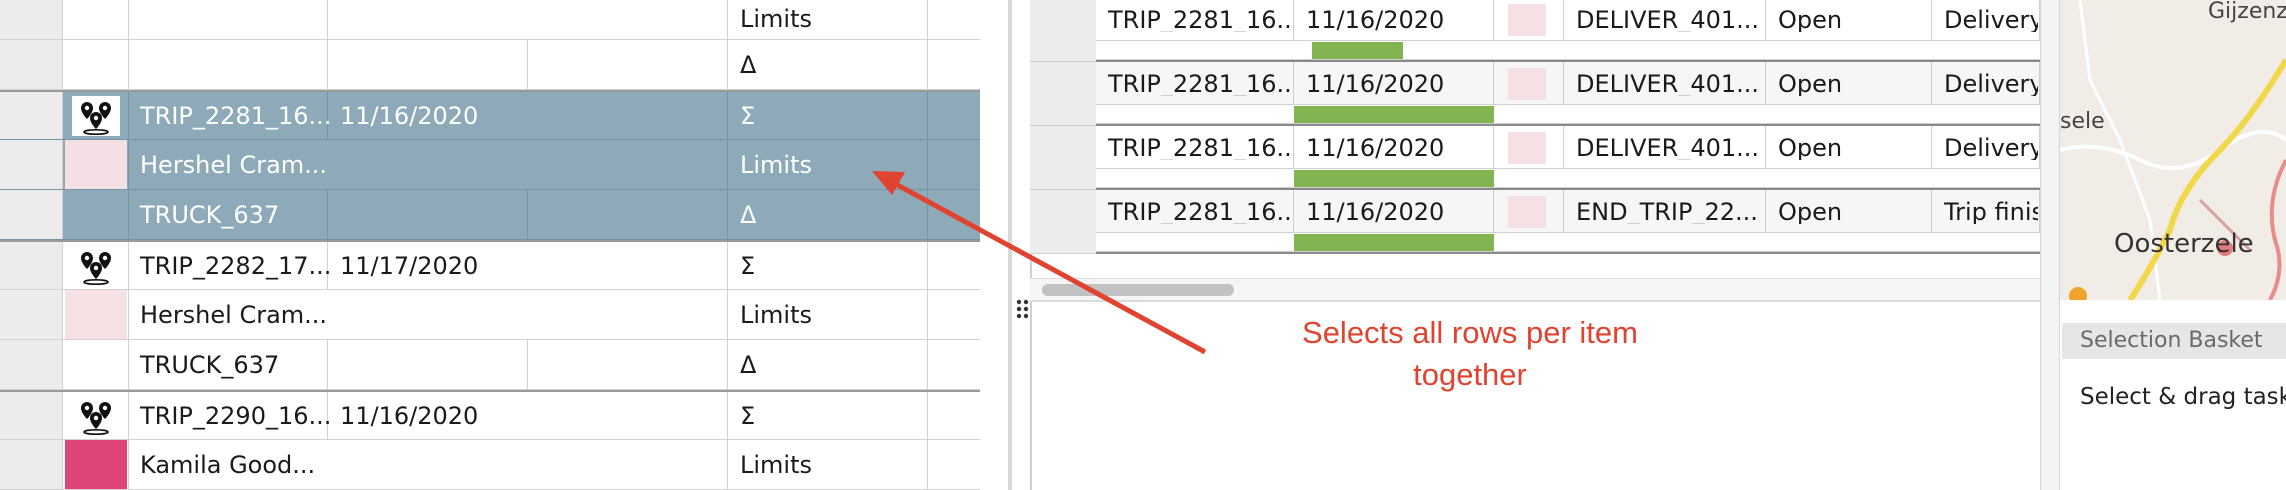 Image resolution: width=2286 pixels, height=490 pixels. Describe the element at coordinates (1470, 354) in the screenshot. I see `annotation-text: Selects all rows per item together` at that location.